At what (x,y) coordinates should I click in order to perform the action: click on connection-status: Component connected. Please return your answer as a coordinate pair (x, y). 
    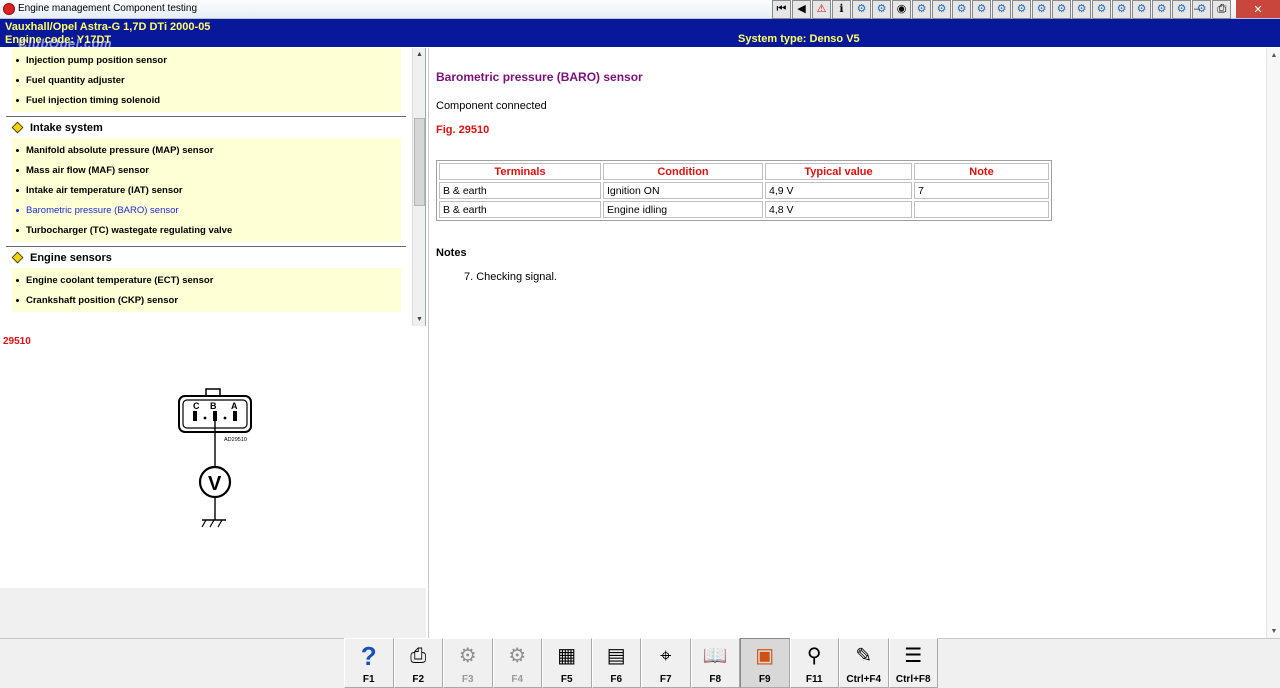
    Looking at the image, I should click on (491, 106).